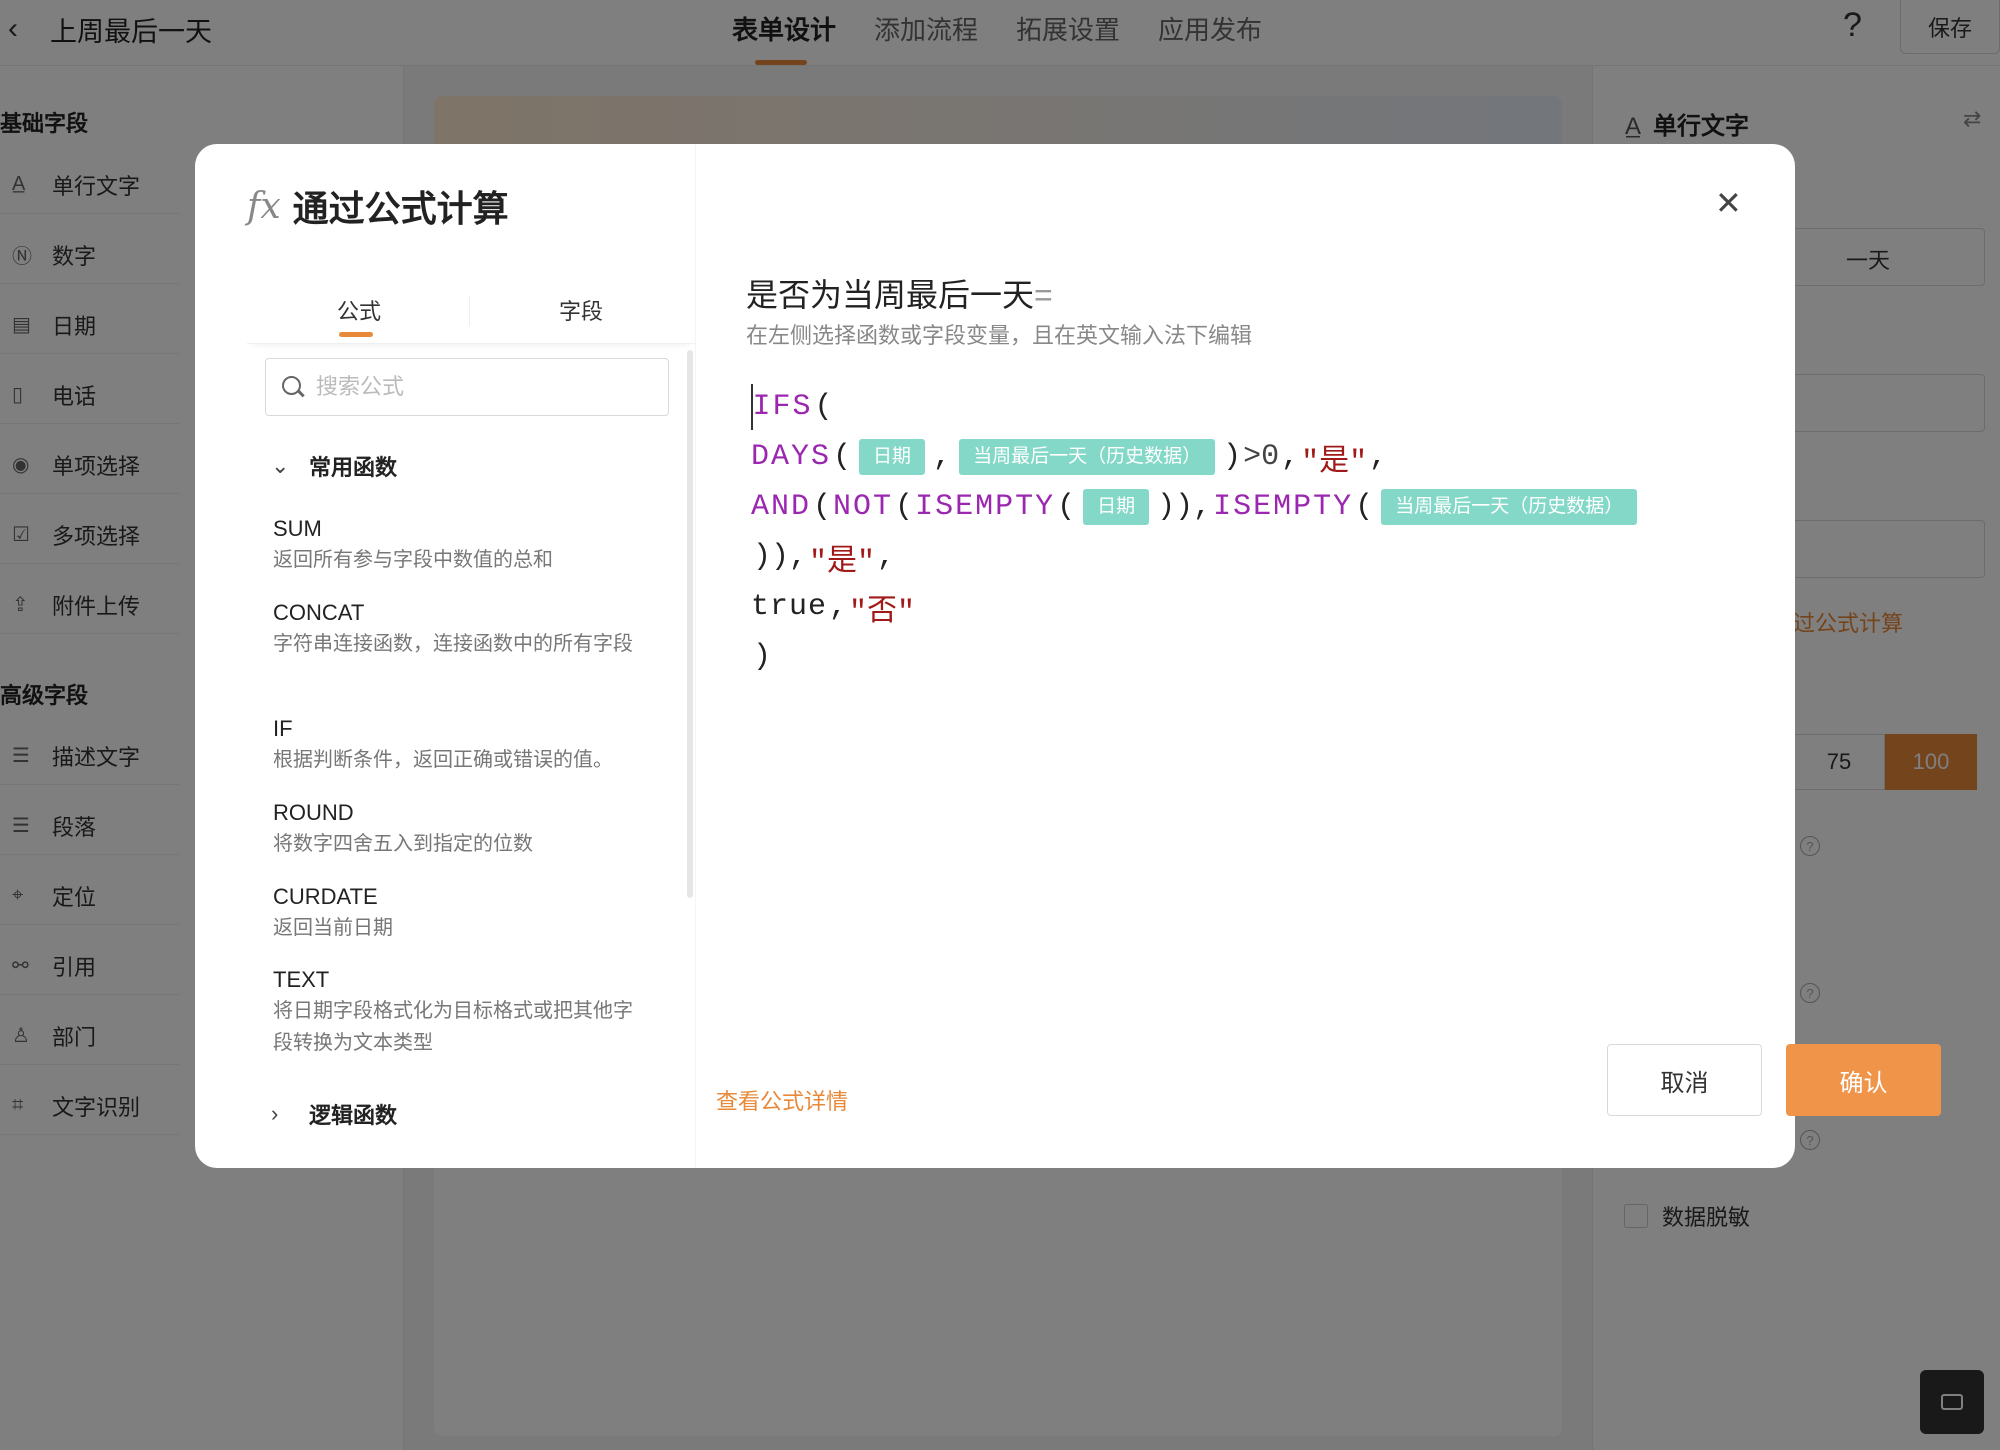  I want to click on tab-fields: 字段, so click(581, 310).